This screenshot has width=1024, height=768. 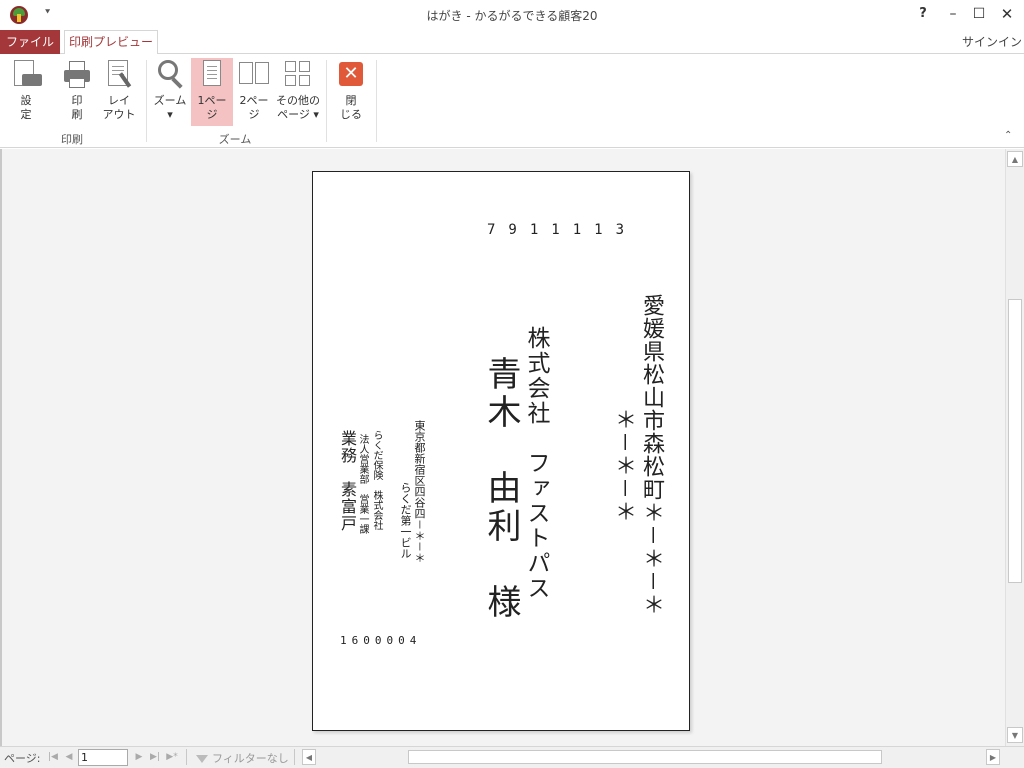 What do you see at coordinates (172, 757) in the screenshot?
I see `new-record-icon: ▶*` at bounding box center [172, 757].